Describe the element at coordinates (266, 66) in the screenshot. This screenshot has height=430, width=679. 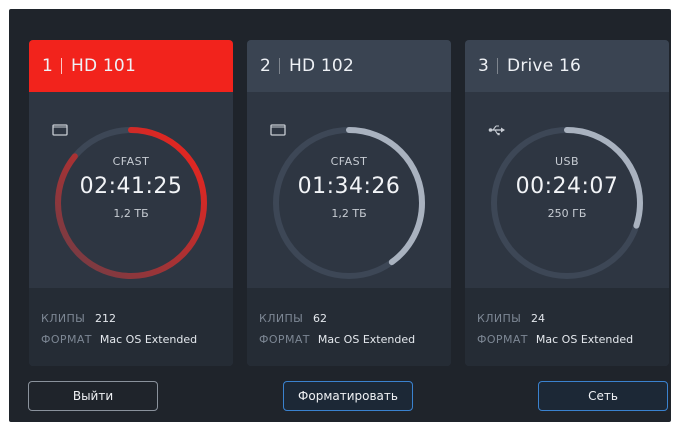
I see `drive-number: 2` at that location.